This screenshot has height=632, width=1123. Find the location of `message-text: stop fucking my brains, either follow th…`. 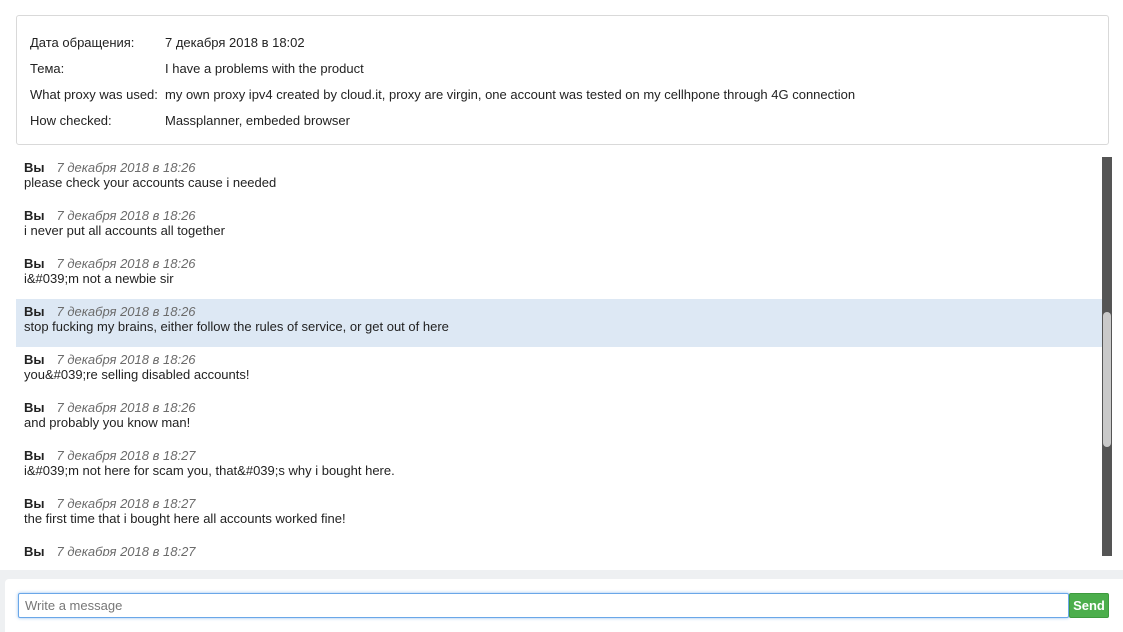

message-text: stop fucking my brains, either follow th… is located at coordinates (236, 326).